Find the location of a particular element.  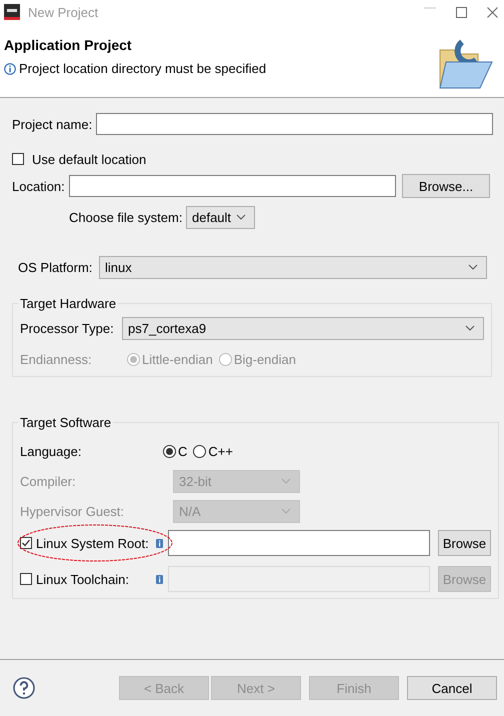

window-title: New Project is located at coordinates (64, 12).